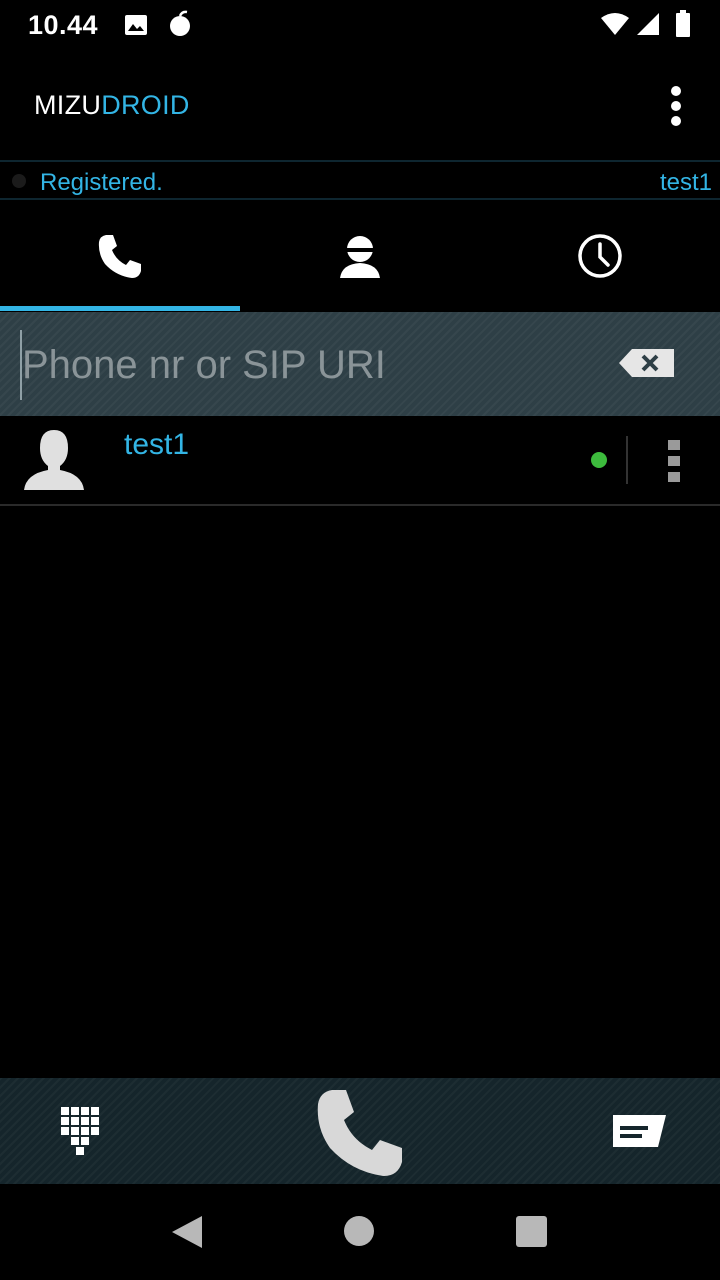 The image size is (720, 1280). What do you see at coordinates (187, 1234) in the screenshot?
I see `back-icon` at bounding box center [187, 1234].